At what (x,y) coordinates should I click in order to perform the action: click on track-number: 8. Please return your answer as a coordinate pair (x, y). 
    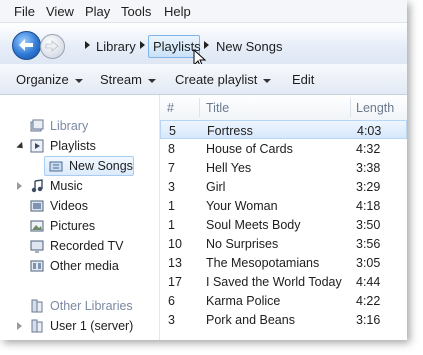
    Looking at the image, I should click on (171, 149).